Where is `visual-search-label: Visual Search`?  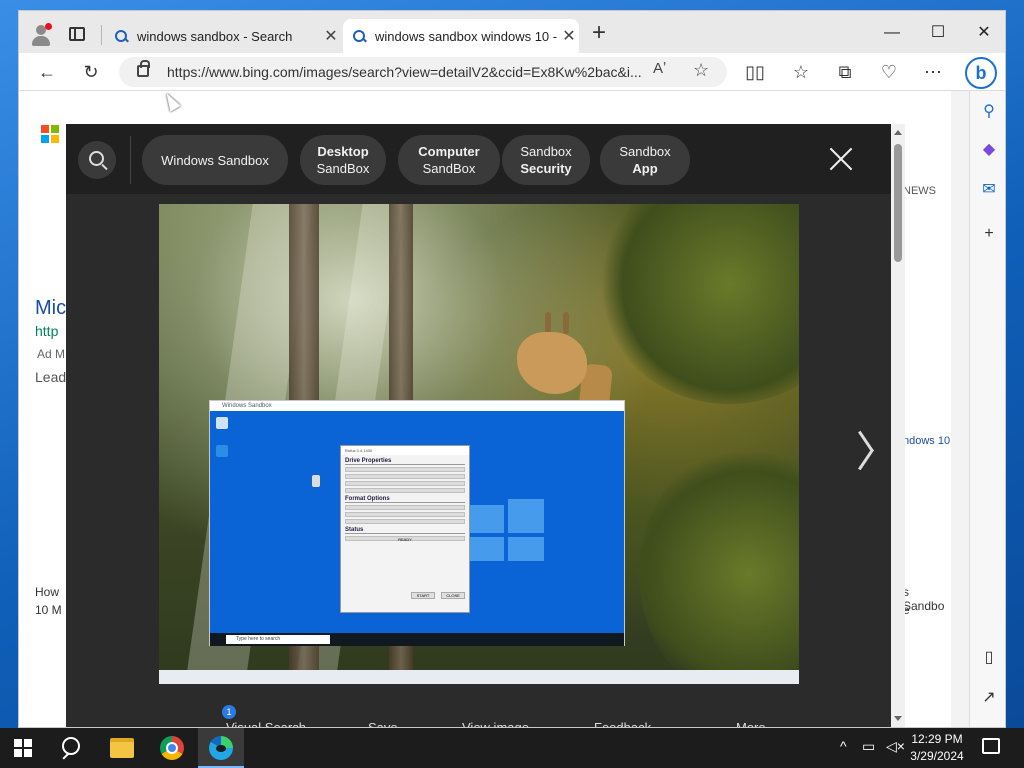
visual-search-label: Visual Search is located at coordinates (266, 724).